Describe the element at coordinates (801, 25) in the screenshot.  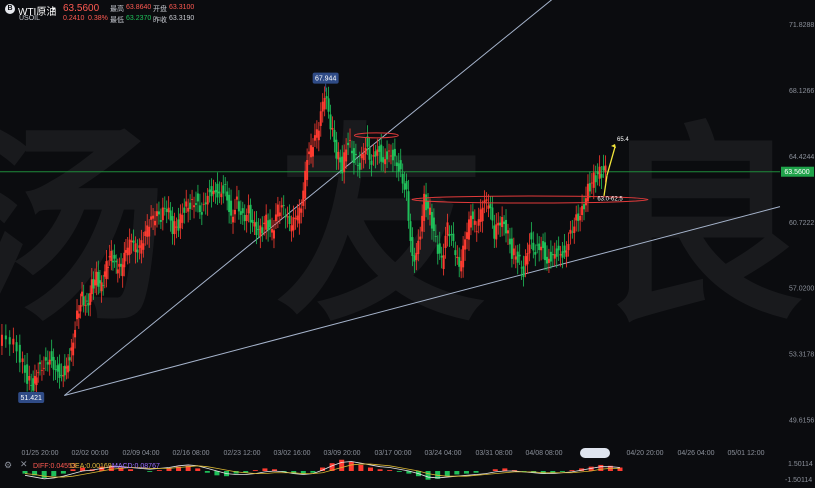
I see `y-tick-label: 71.8288` at that location.